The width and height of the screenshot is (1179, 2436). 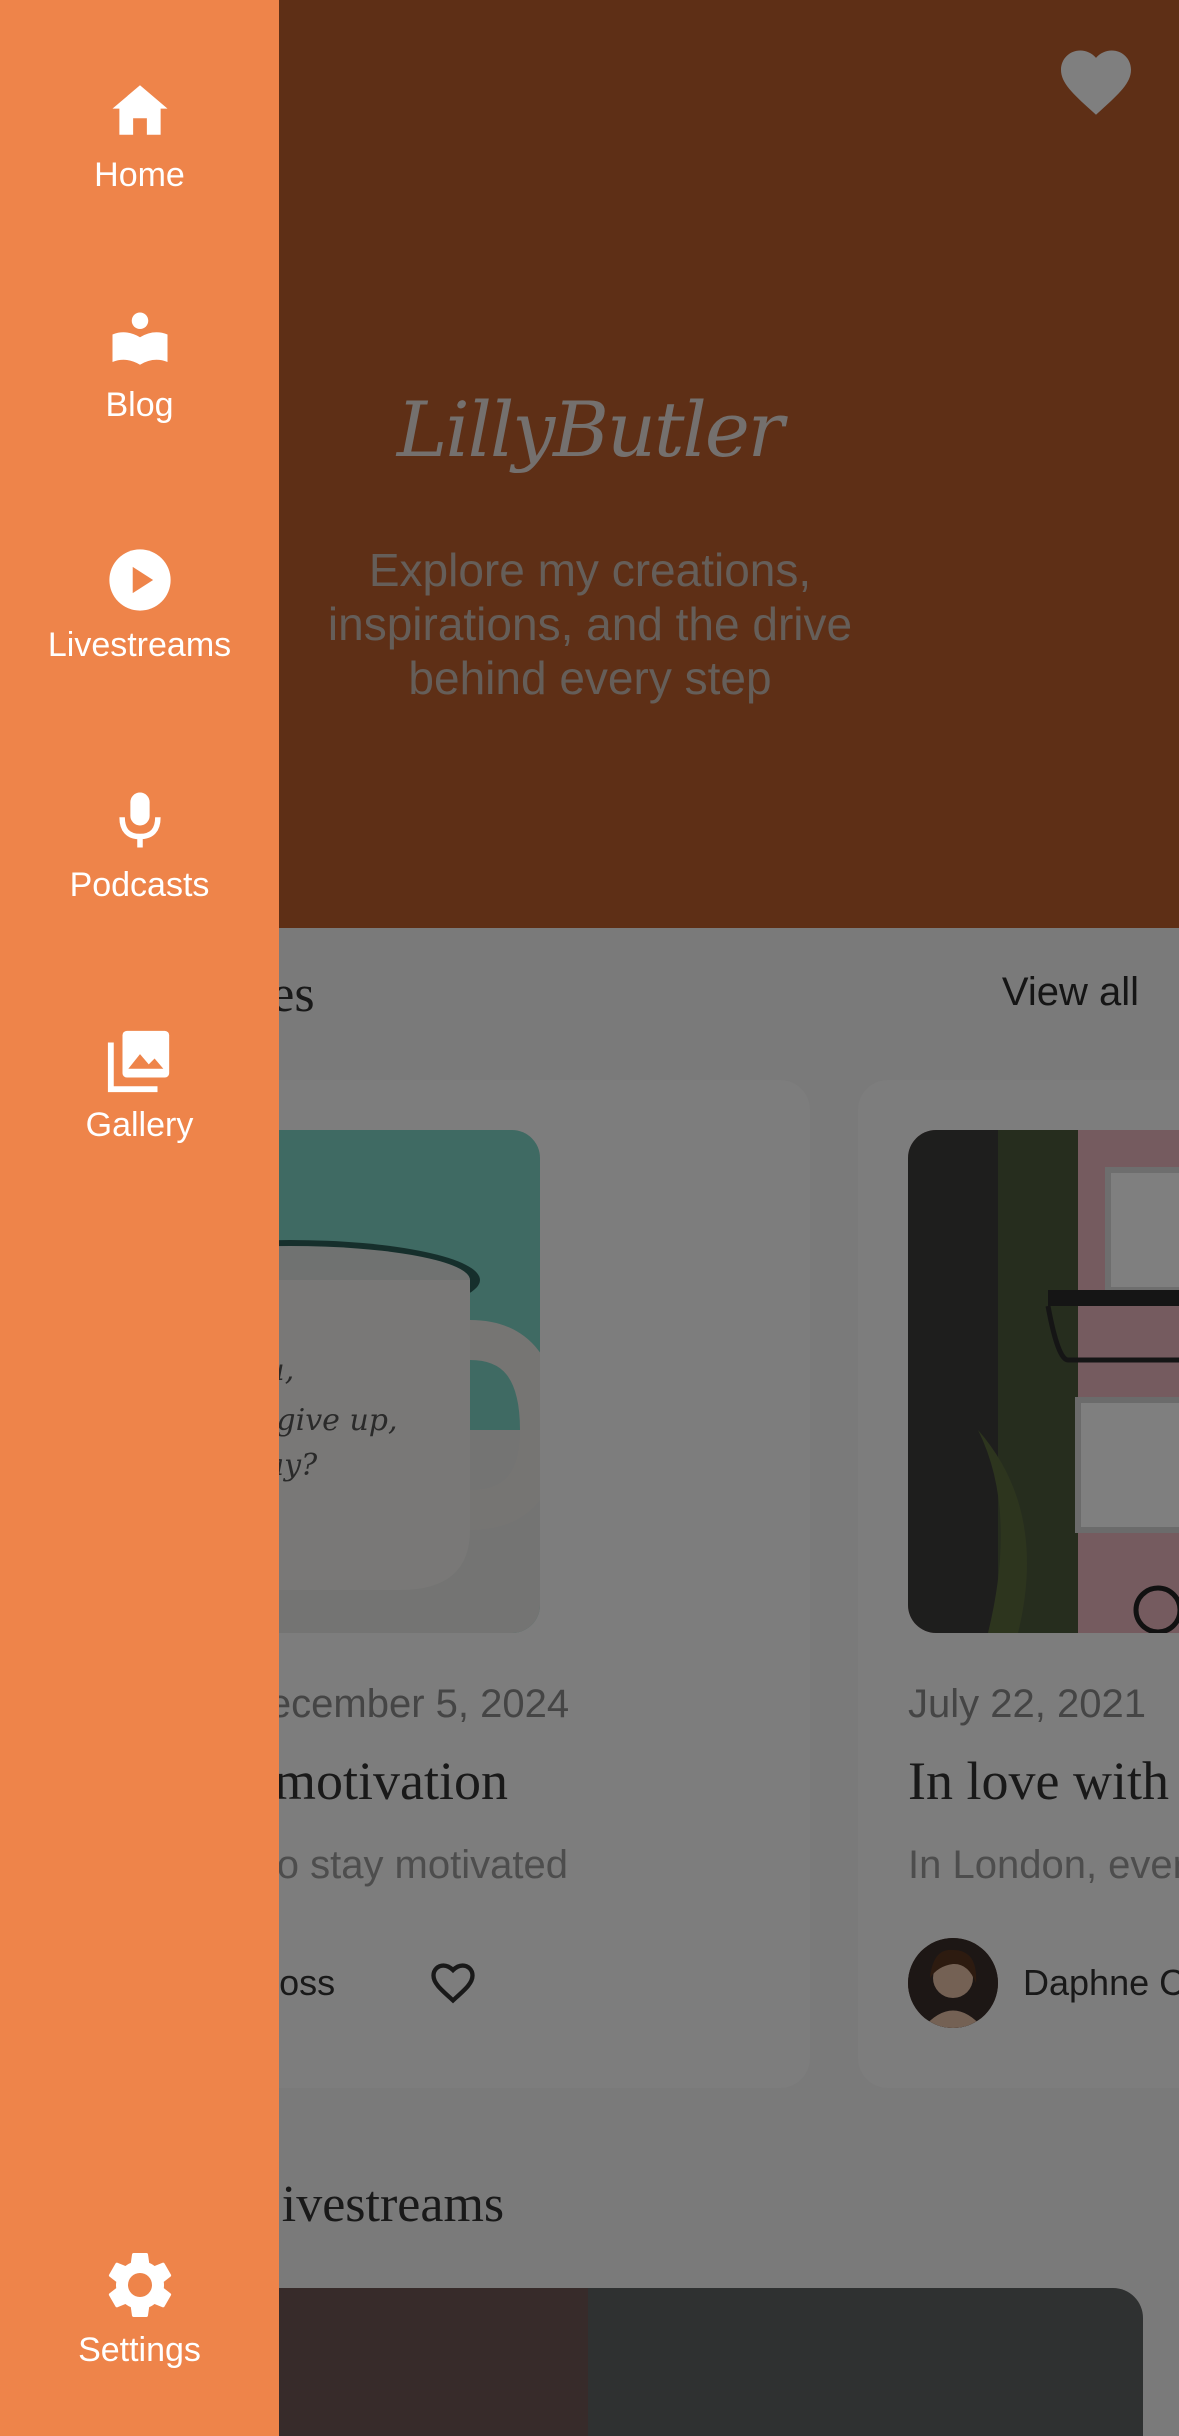 I want to click on drawer-item-home: Home, so click(x=139, y=145).